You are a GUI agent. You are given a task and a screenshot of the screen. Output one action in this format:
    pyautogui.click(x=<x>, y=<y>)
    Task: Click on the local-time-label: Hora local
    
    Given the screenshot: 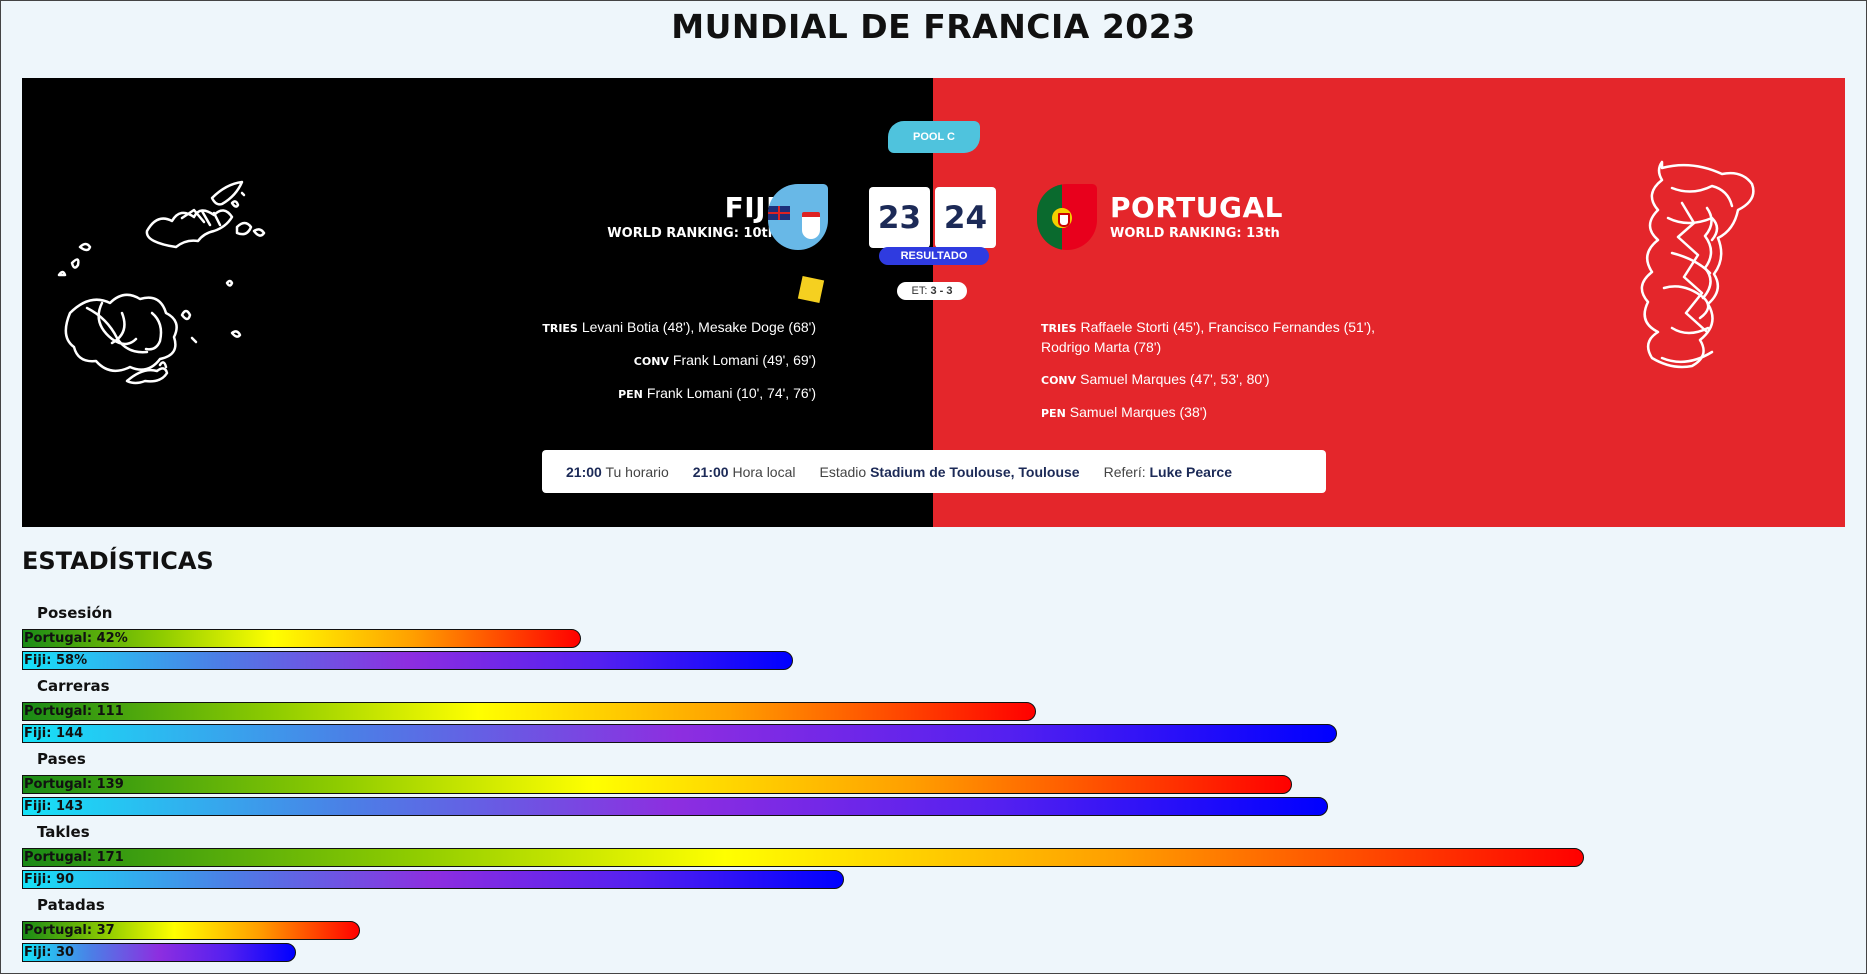 What is the action you would take?
    pyautogui.click(x=764, y=471)
    